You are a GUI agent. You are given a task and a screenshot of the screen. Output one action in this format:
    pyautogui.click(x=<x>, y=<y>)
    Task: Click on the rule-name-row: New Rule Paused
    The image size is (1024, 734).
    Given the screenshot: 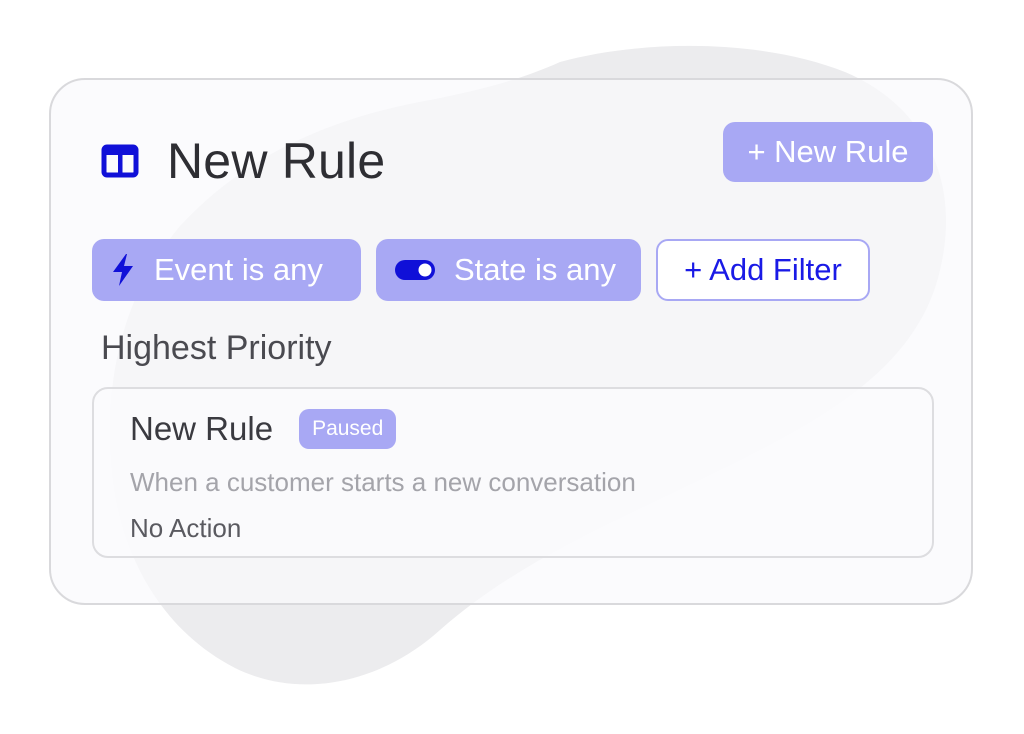 What is the action you would take?
    pyautogui.click(x=263, y=429)
    